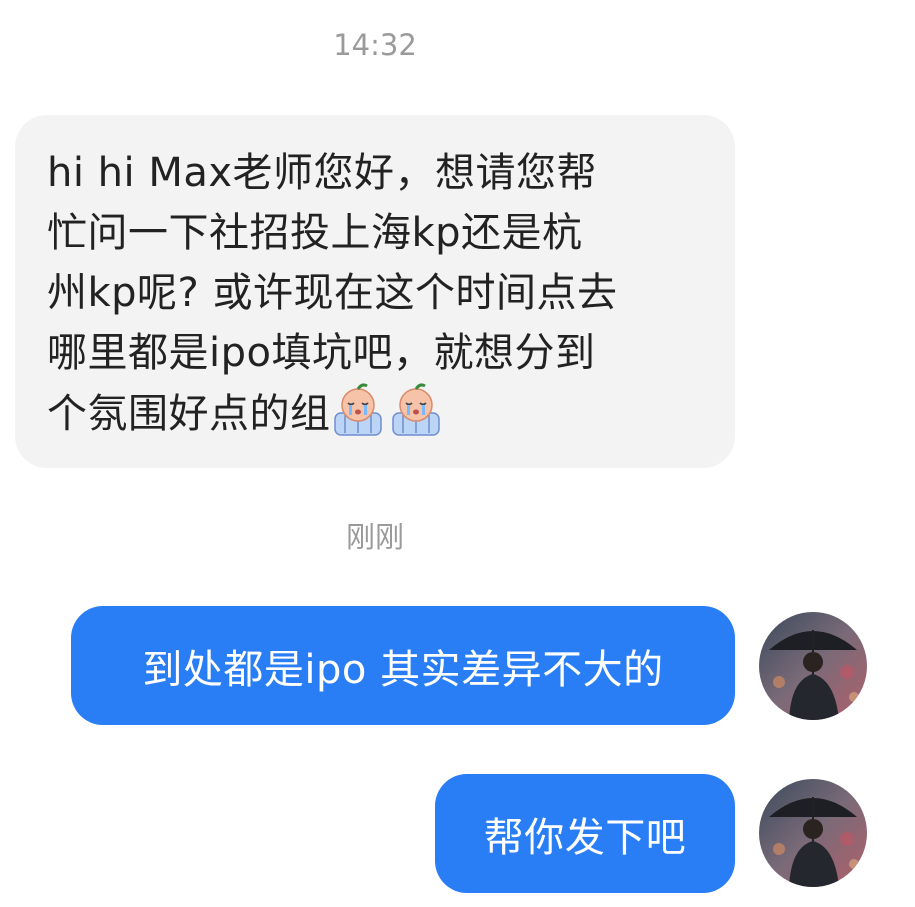 This screenshot has width=915, height=907. What do you see at coordinates (403, 669) in the screenshot?
I see `outgoing-message-text: 到处都是ipo 其实差异不大的` at bounding box center [403, 669].